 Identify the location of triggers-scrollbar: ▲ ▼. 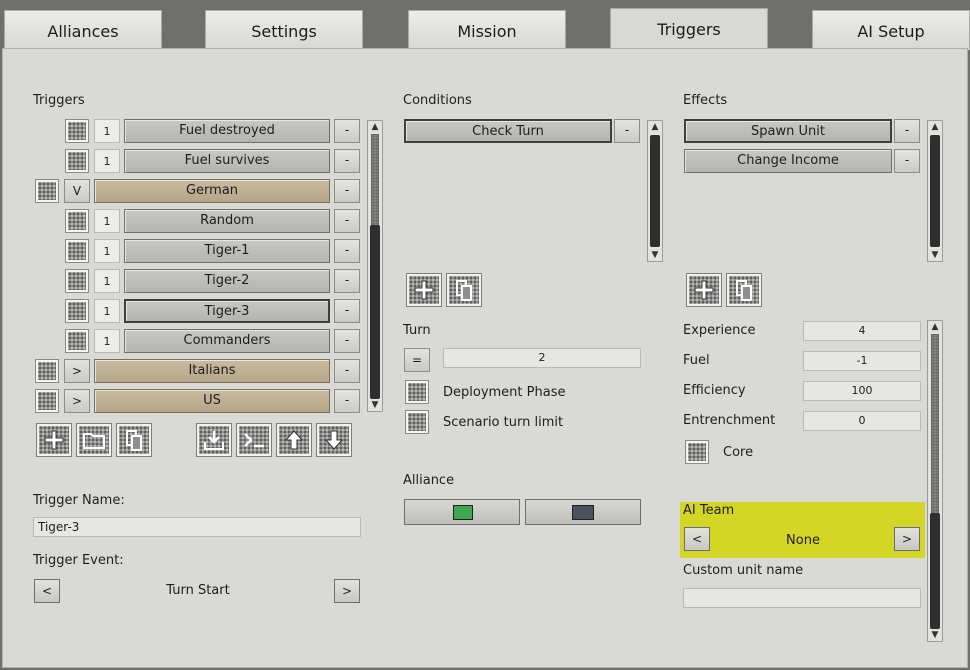
(375, 266).